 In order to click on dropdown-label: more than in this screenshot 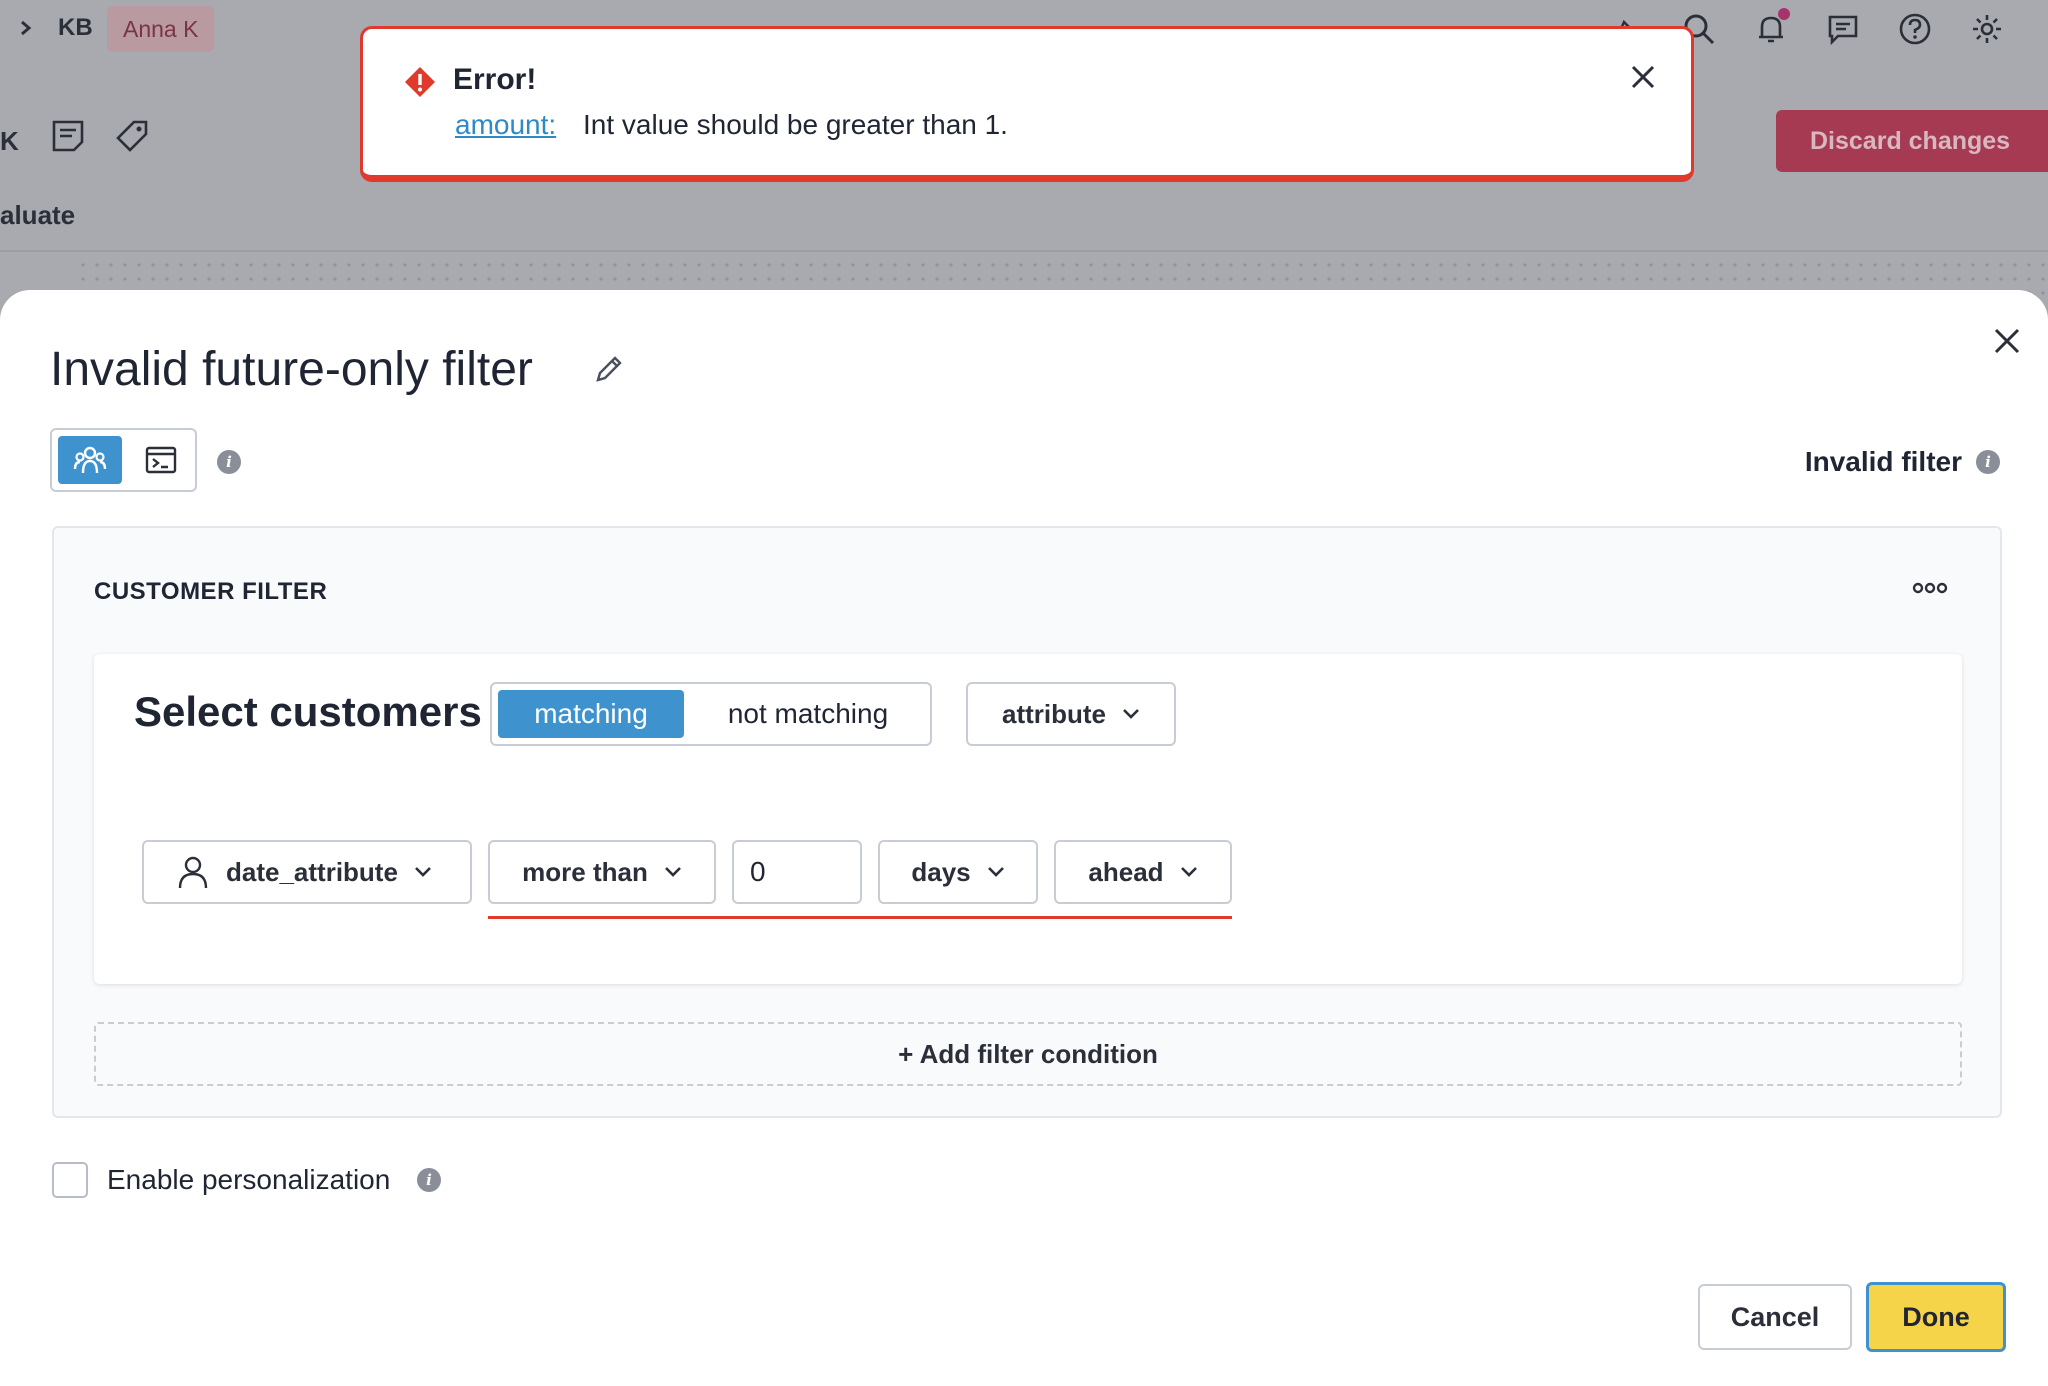, I will do `click(585, 871)`.